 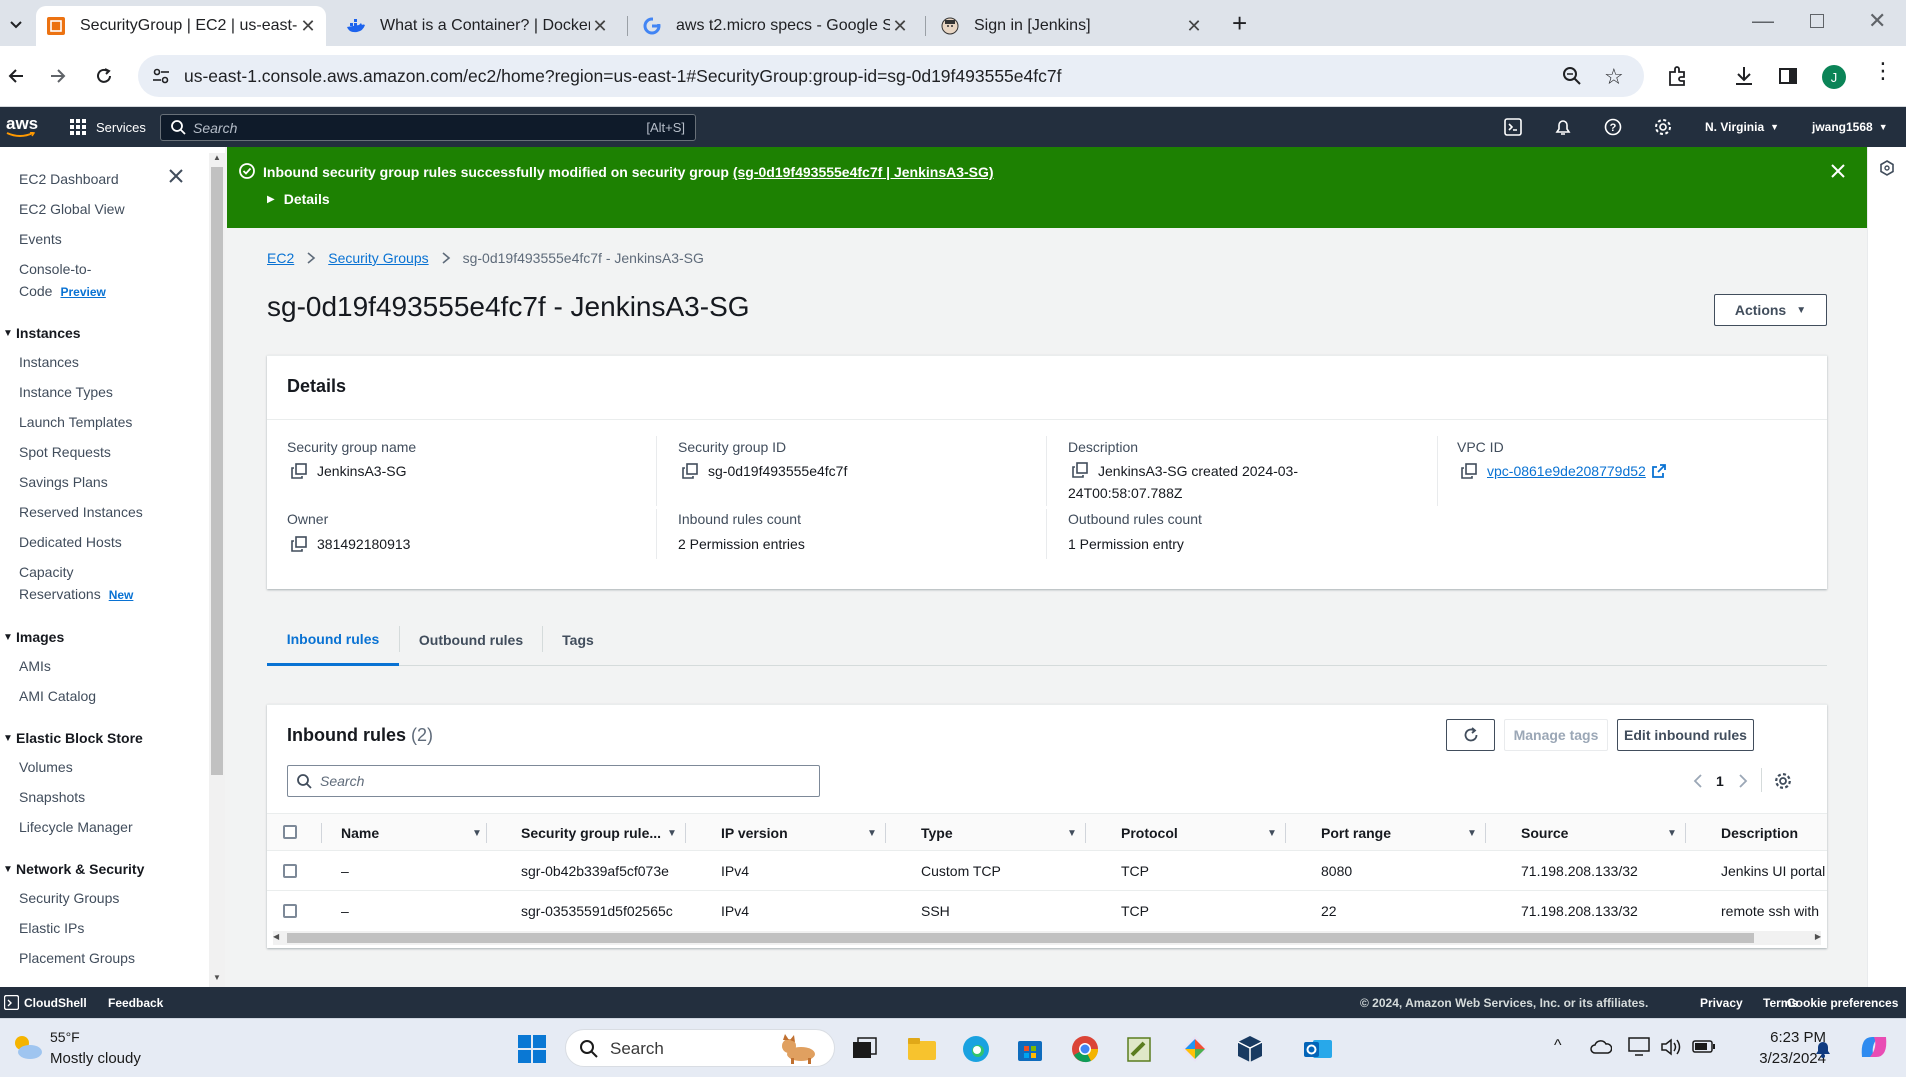 What do you see at coordinates (290, 911) in the screenshot?
I see `row-checkbox` at bounding box center [290, 911].